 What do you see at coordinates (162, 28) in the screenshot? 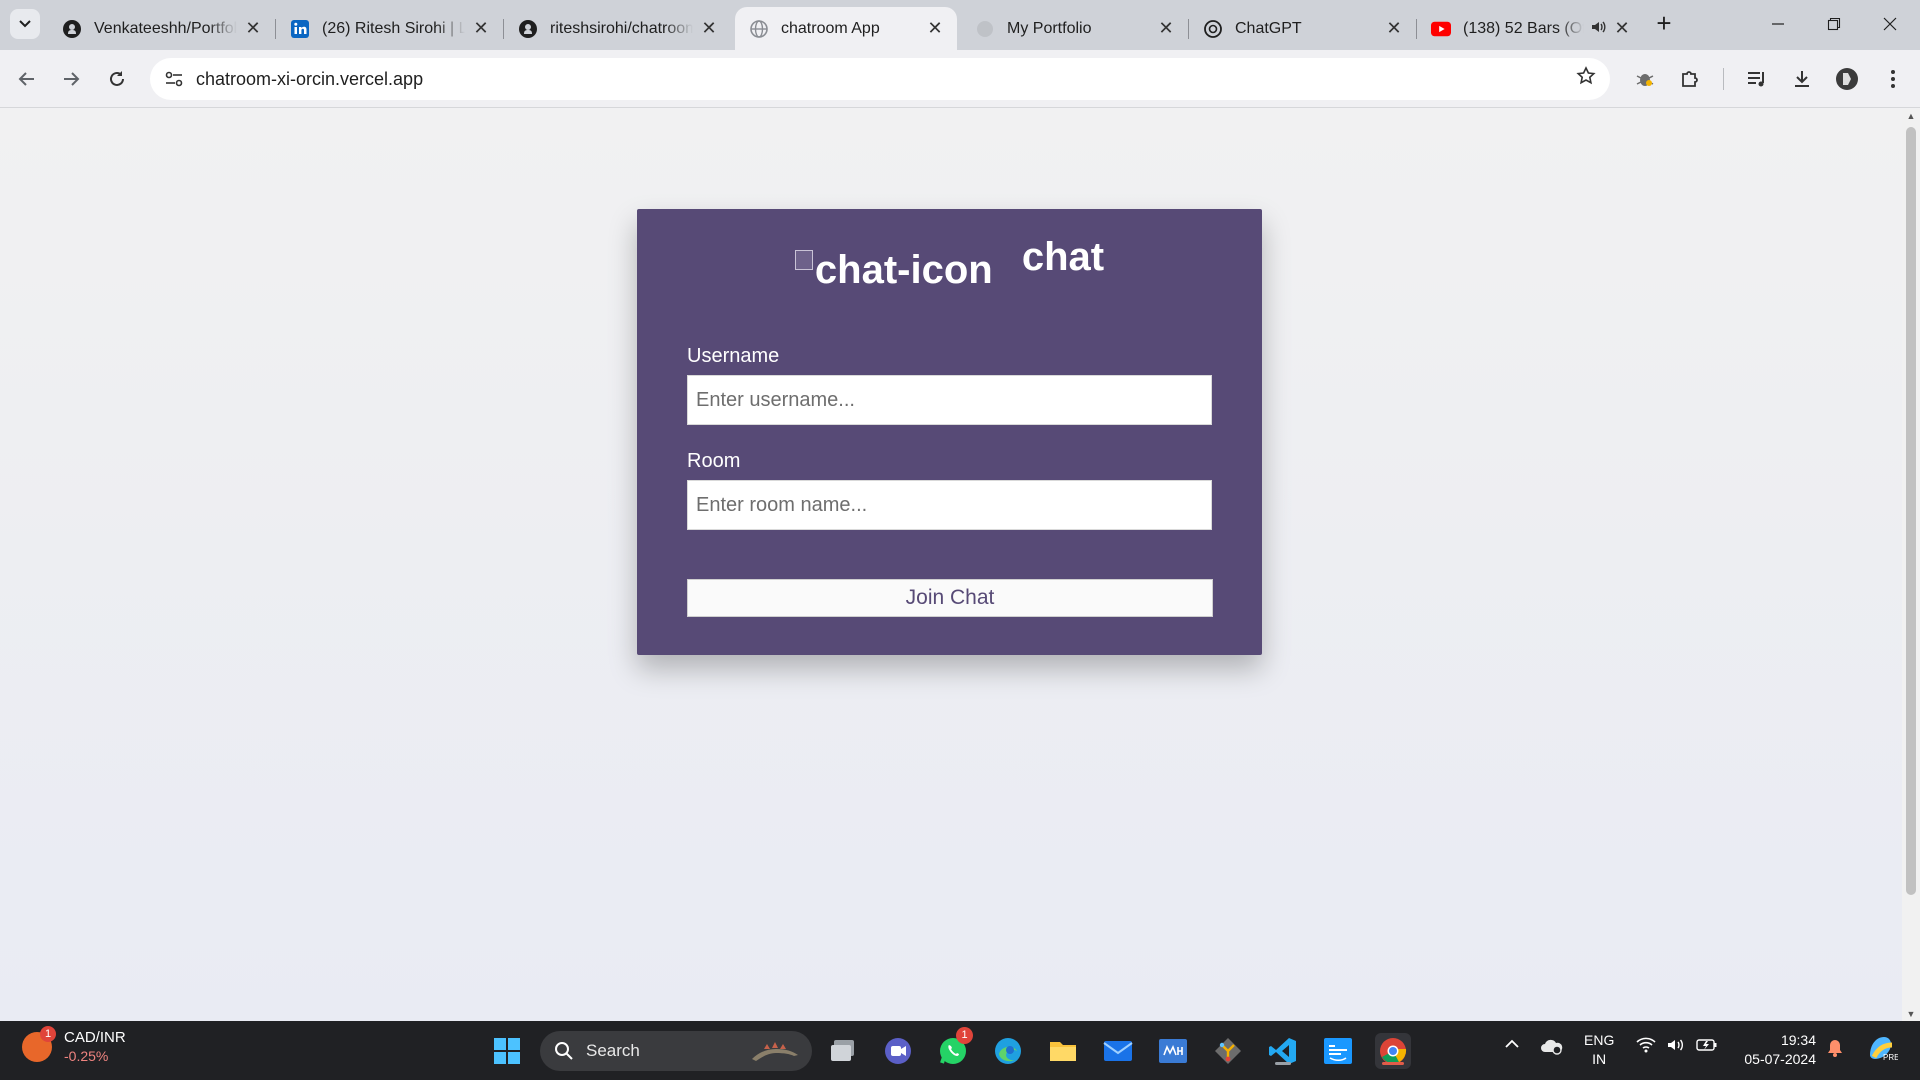
I see `tab-venkateeshh-portfolio: Venkateeshh/Portfolio ✕` at bounding box center [162, 28].